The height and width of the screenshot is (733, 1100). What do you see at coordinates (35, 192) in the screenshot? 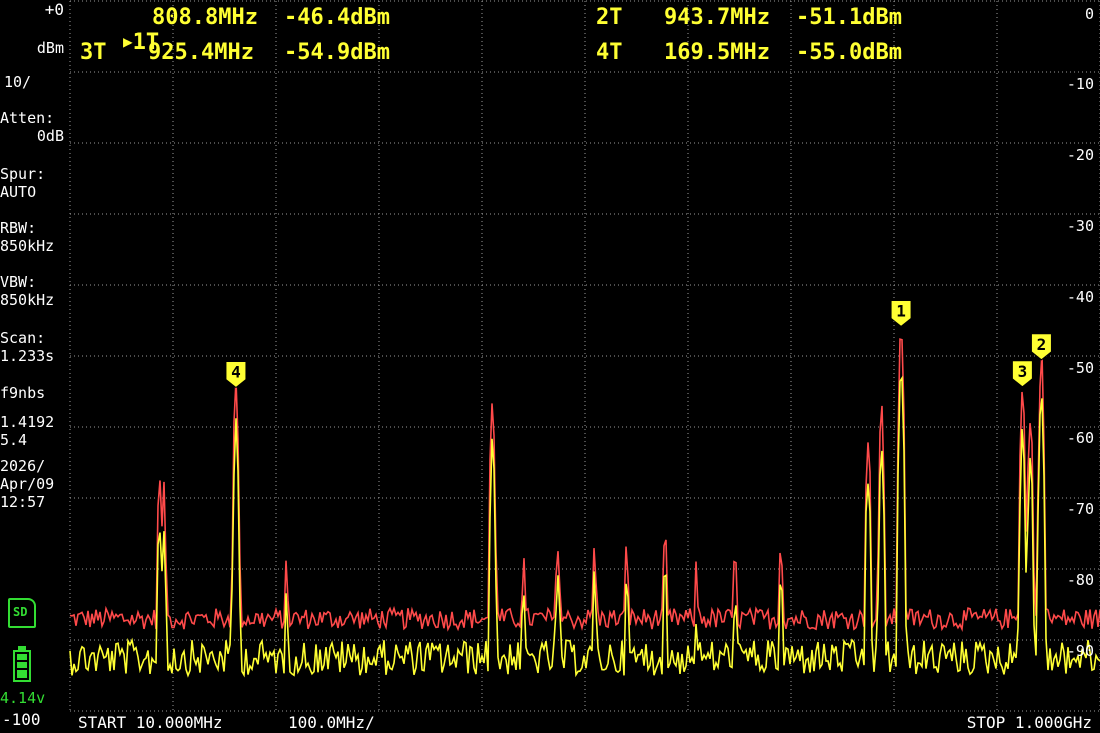
I see `spur-value: AUTO` at bounding box center [35, 192].